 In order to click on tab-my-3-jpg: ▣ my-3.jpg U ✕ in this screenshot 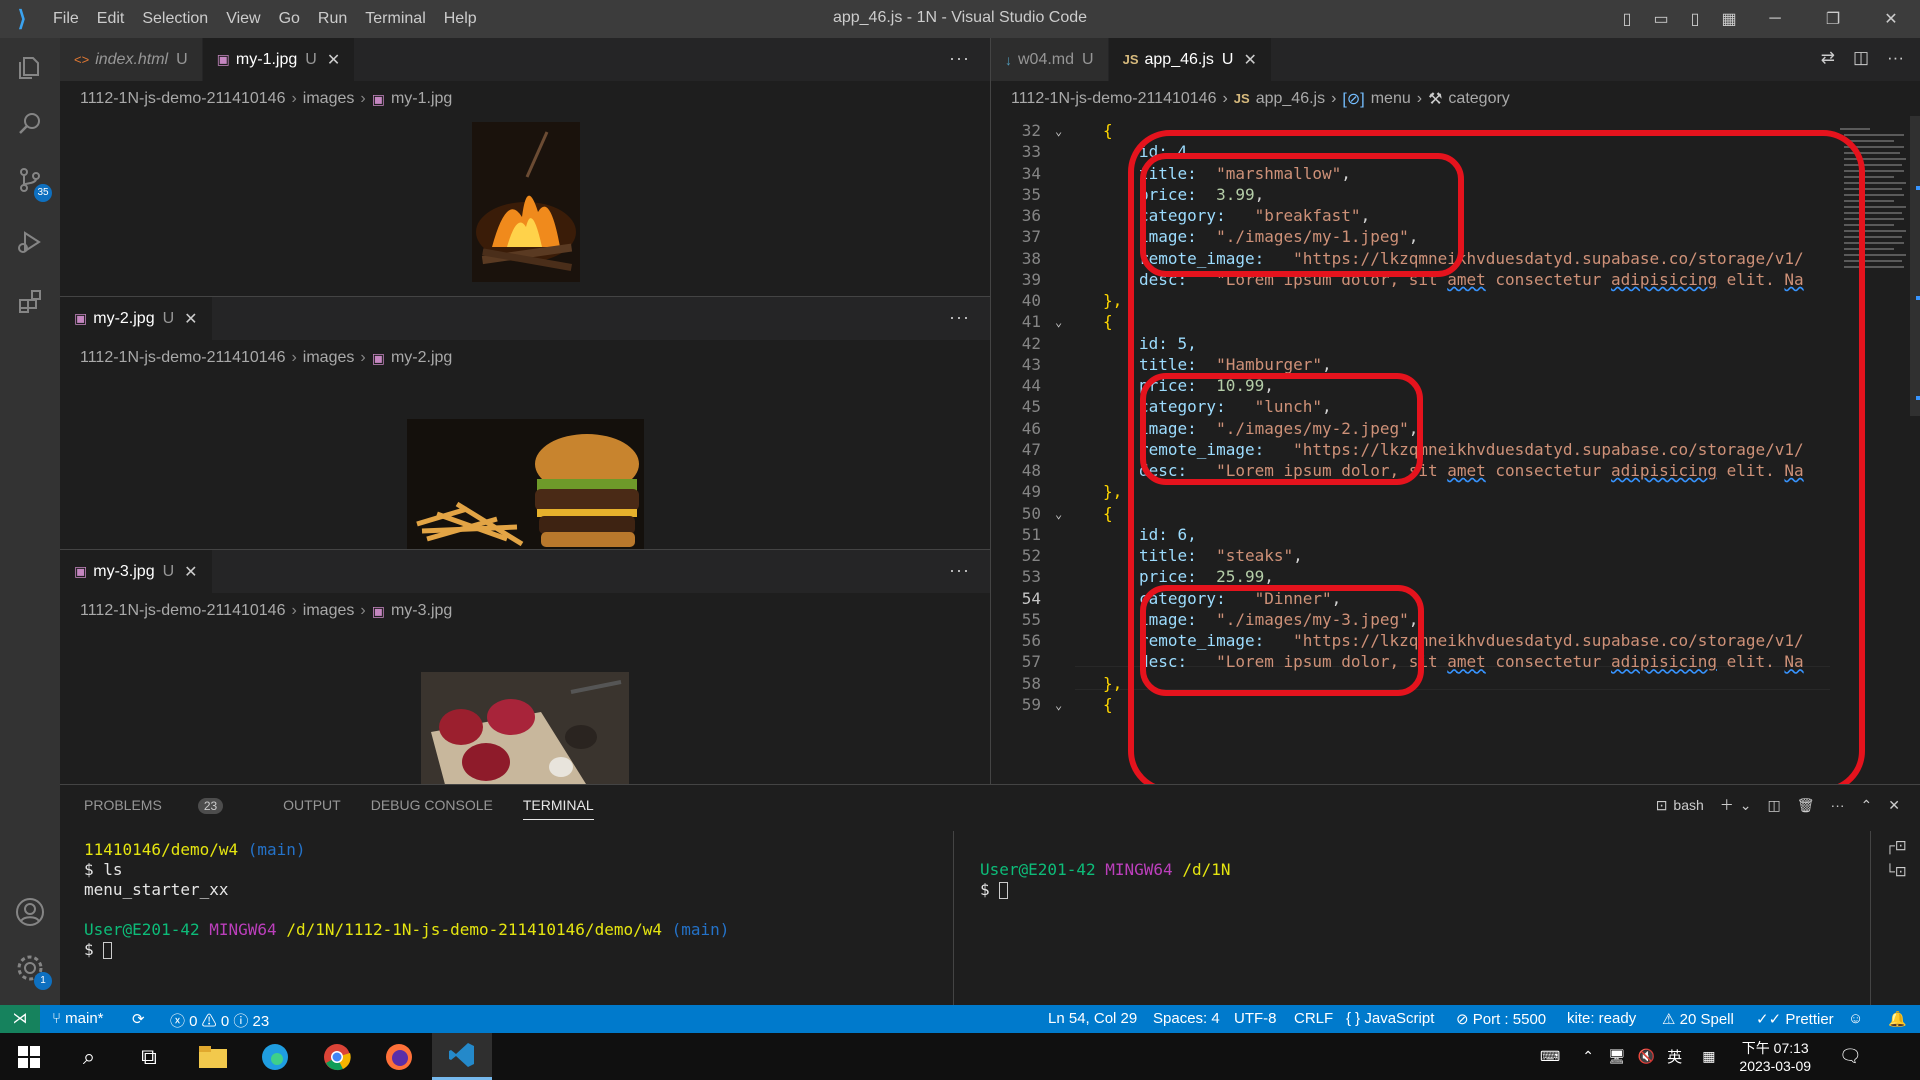, I will do `click(136, 571)`.